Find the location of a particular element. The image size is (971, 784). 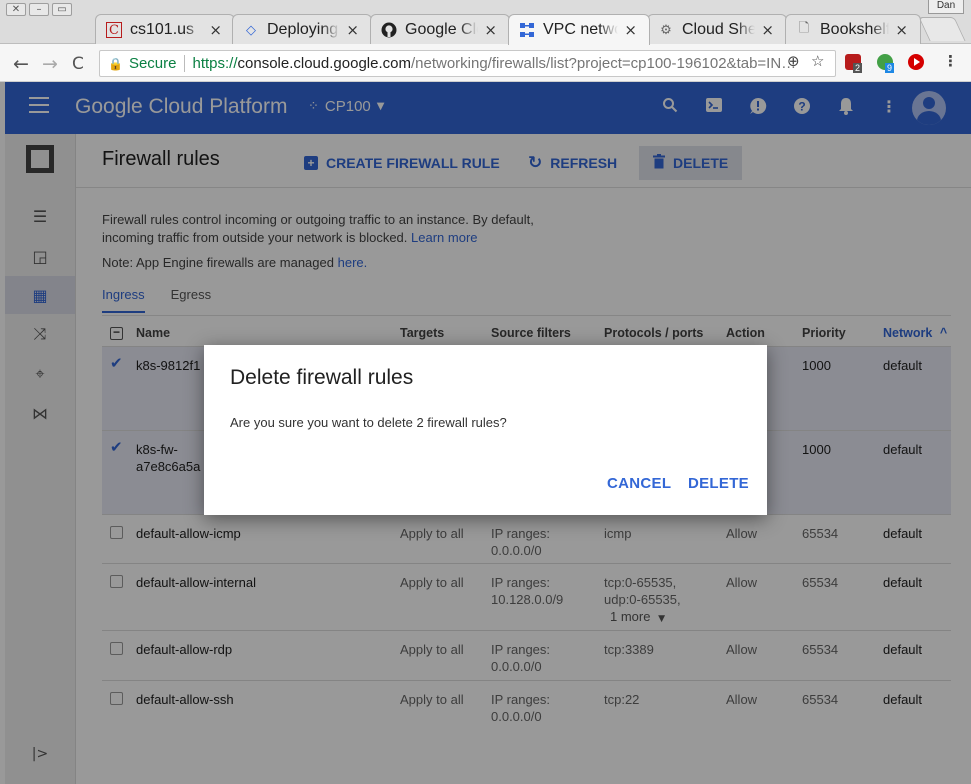

bookmark-star-icon: ☆ is located at coordinates (817, 61).